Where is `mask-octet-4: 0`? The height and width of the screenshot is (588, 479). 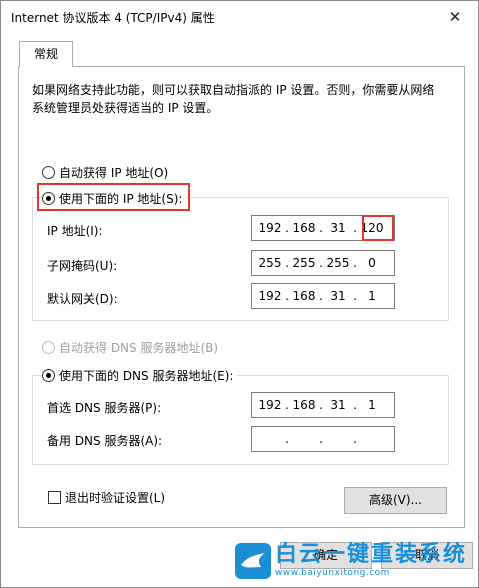 mask-octet-4: 0 is located at coordinates (372, 263).